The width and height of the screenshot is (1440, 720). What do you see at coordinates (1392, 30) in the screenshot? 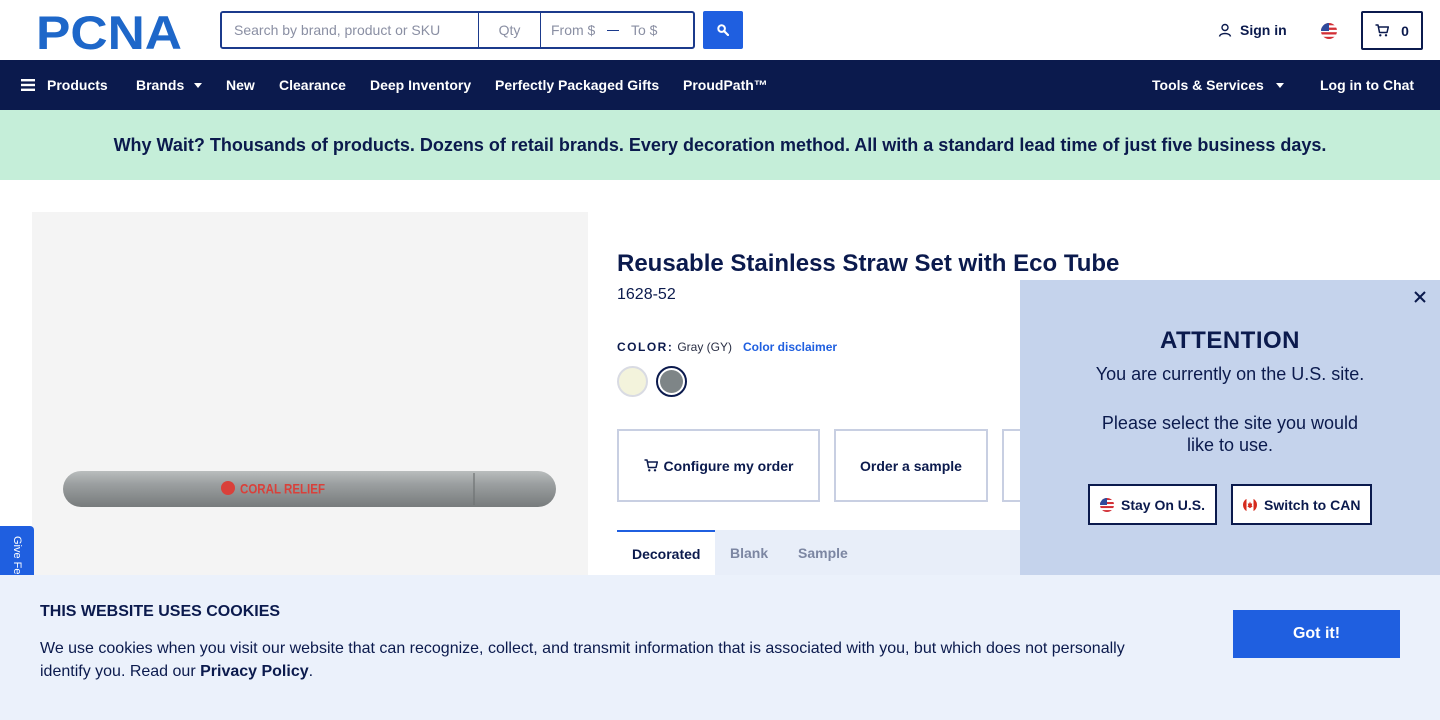
I see `cart-button: 0` at bounding box center [1392, 30].